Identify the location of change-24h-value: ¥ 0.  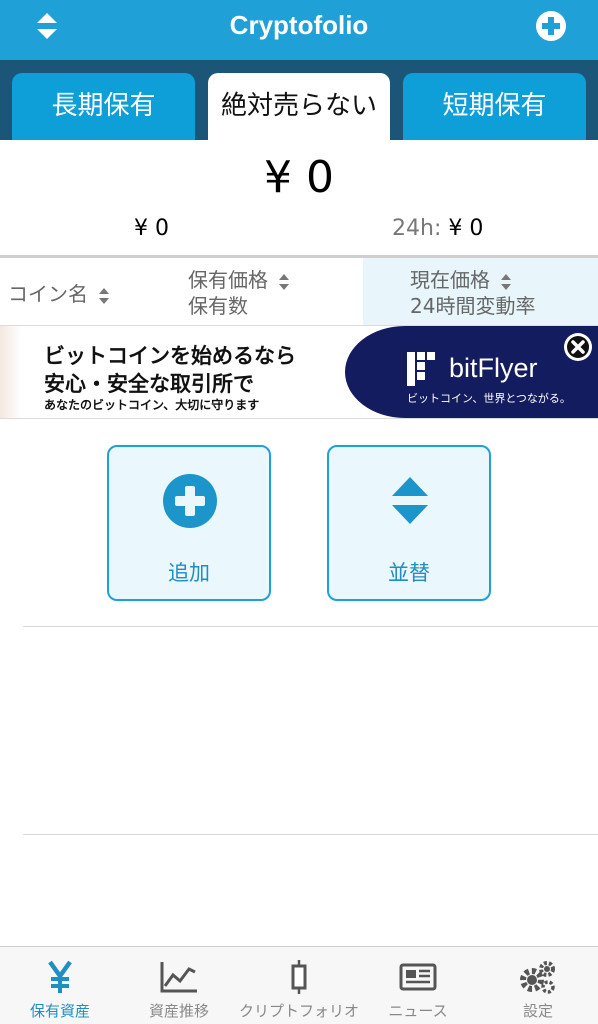
(466, 228).